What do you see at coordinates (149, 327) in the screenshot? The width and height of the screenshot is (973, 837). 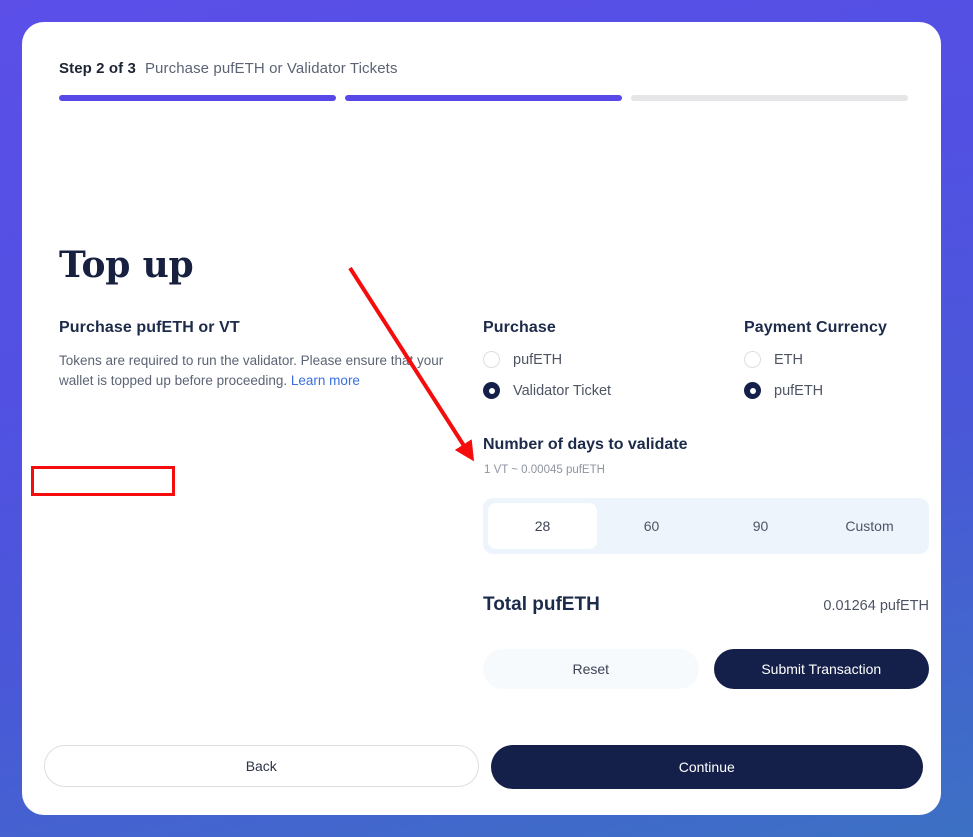 I see `info-heading: Purchase pufETH or VT` at bounding box center [149, 327].